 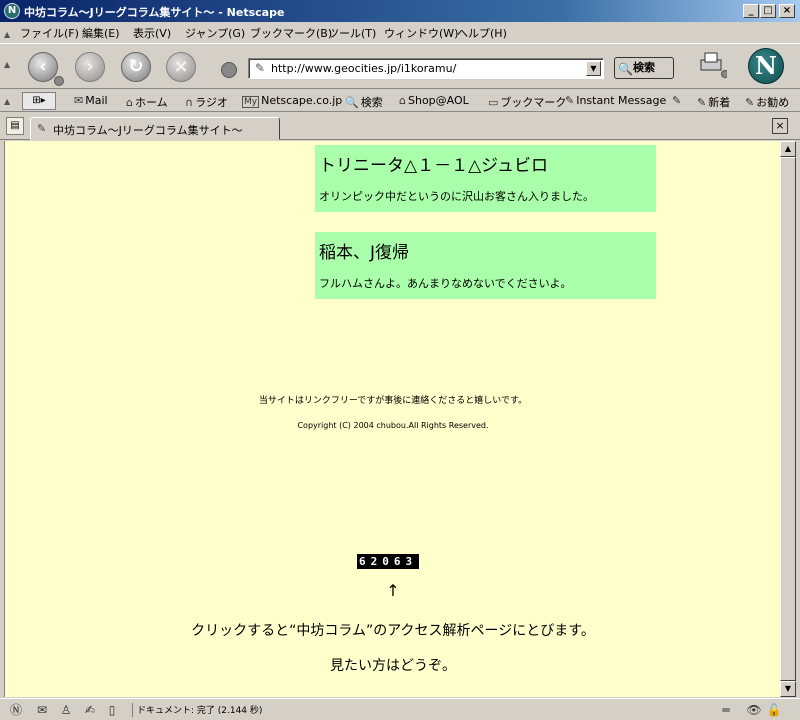 What do you see at coordinates (42, 128) in the screenshot?
I see `page-icon: ✎` at bounding box center [42, 128].